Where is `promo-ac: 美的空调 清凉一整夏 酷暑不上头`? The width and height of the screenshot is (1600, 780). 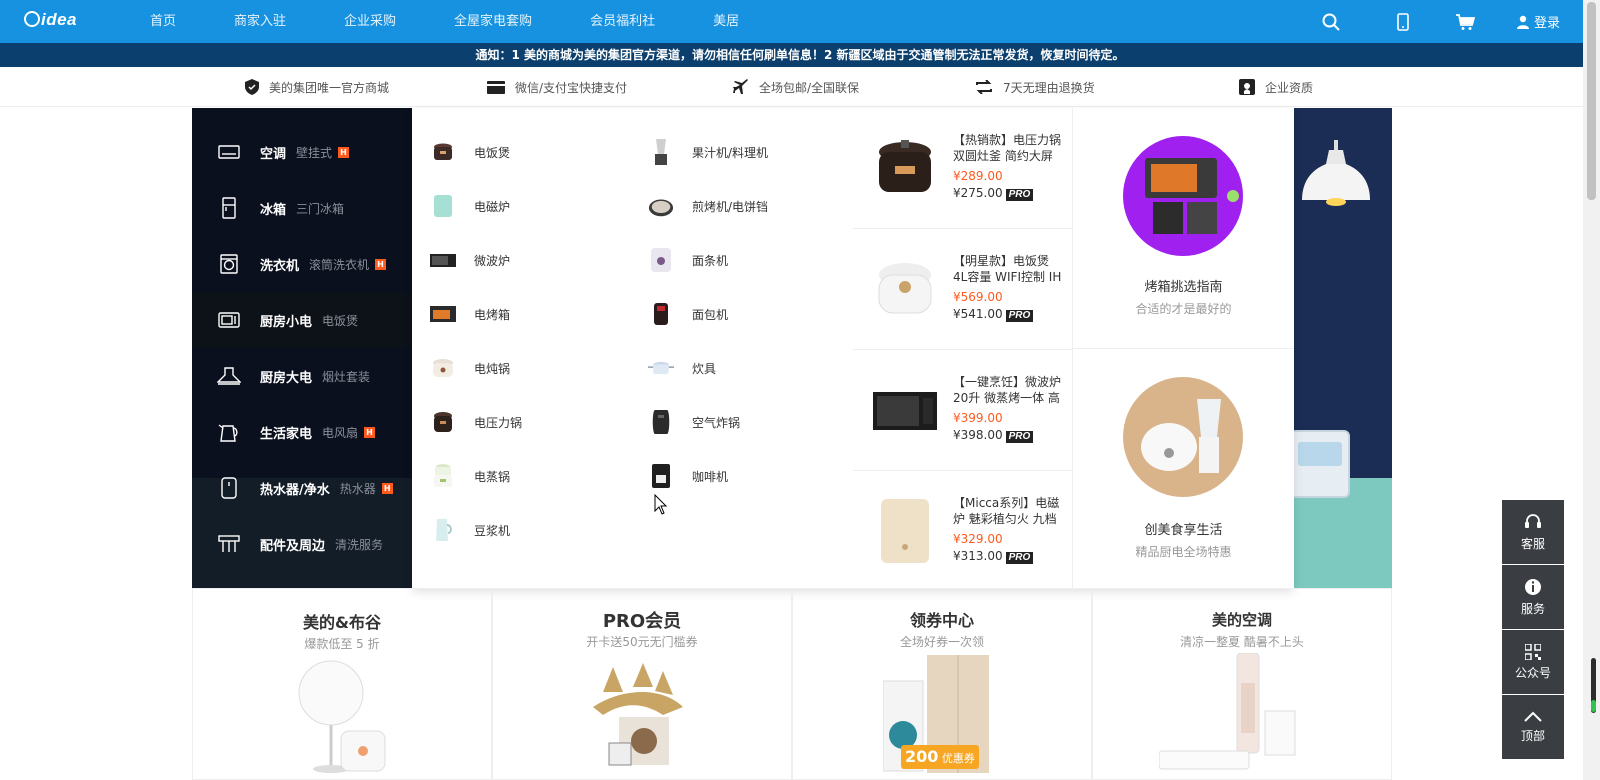 promo-ac: 美的空调 清凉一整夏 酷暑不上头 is located at coordinates (1242, 684).